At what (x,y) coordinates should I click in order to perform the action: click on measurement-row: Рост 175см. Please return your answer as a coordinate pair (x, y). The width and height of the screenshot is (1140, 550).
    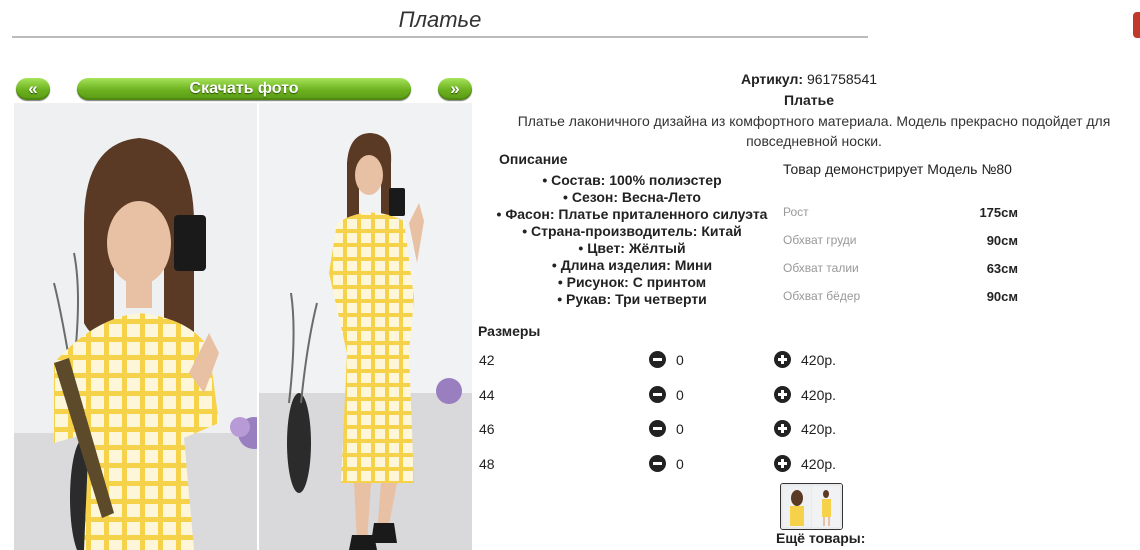
    Looking at the image, I should click on (903, 215).